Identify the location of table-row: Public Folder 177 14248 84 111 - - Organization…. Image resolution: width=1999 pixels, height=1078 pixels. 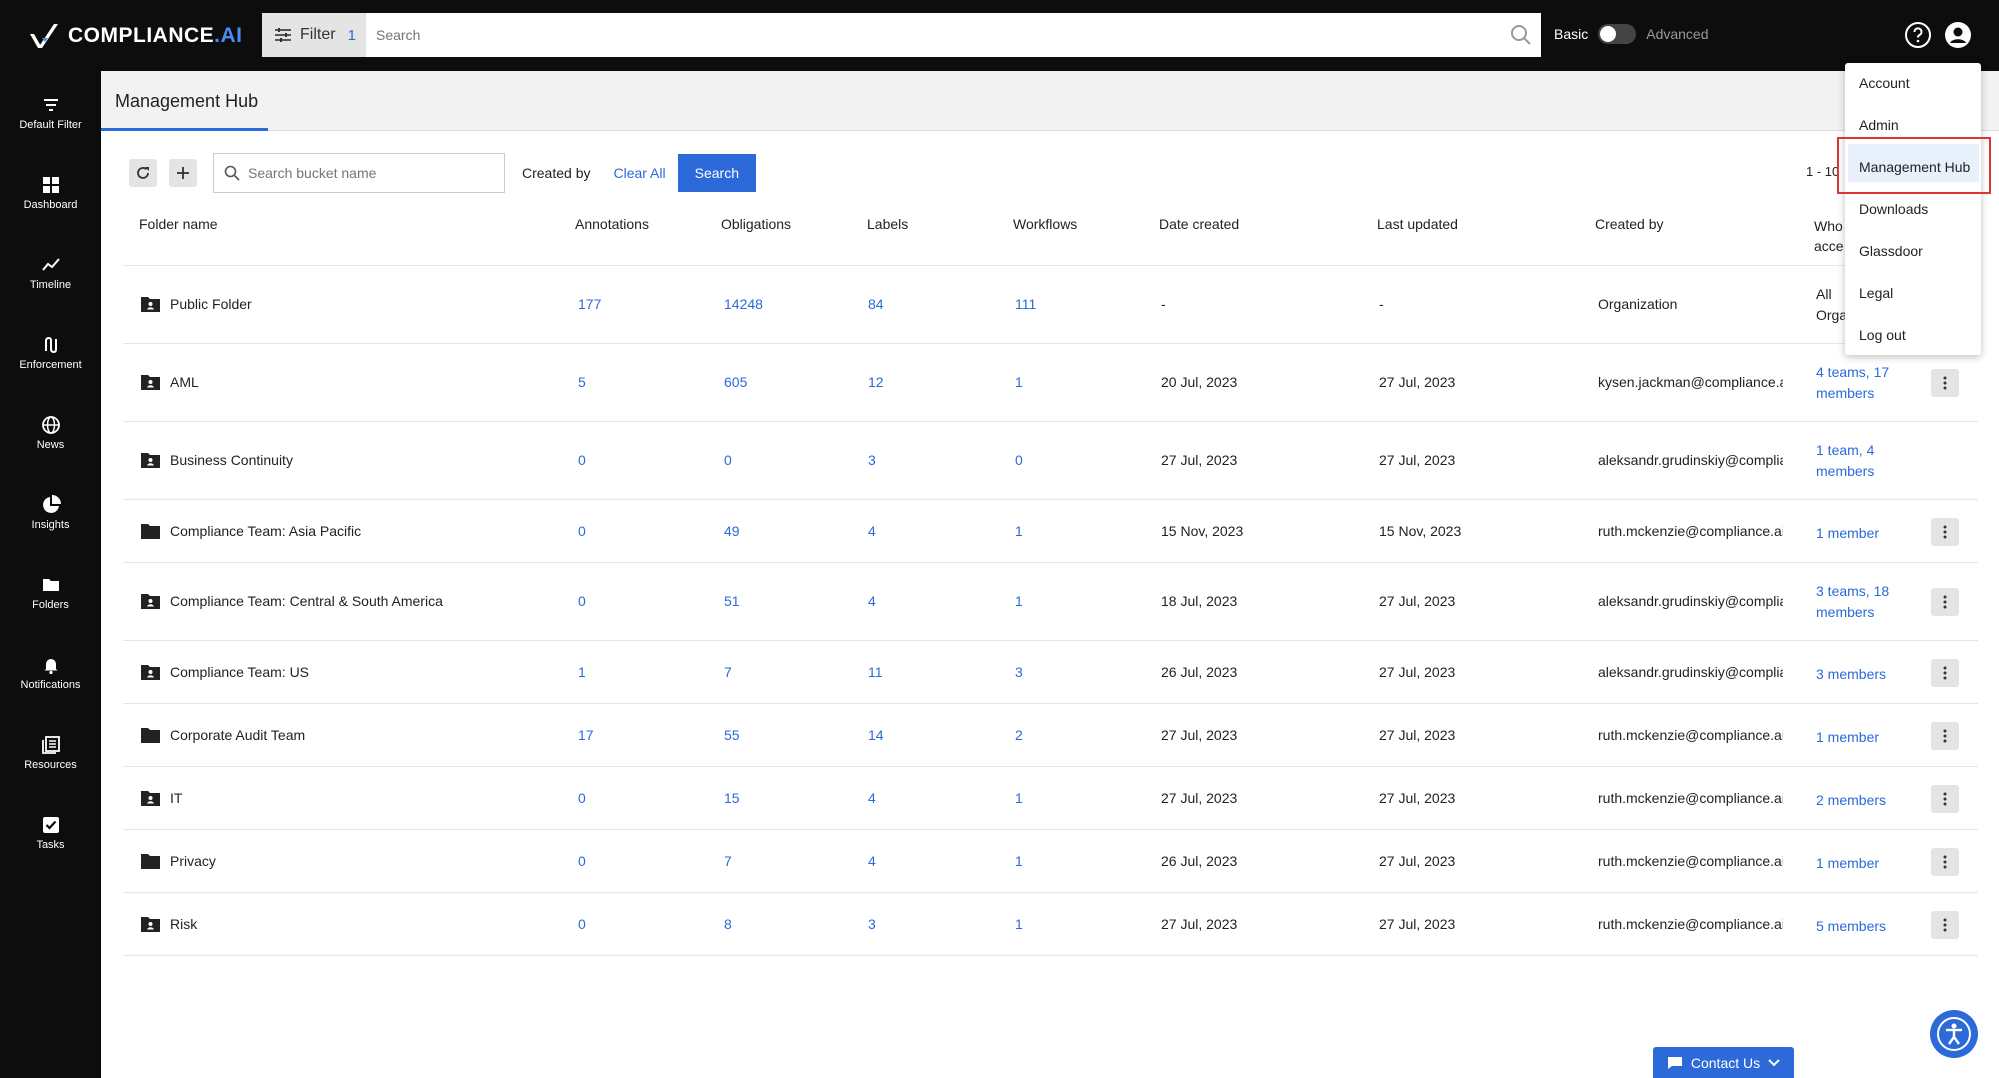
(1050, 305).